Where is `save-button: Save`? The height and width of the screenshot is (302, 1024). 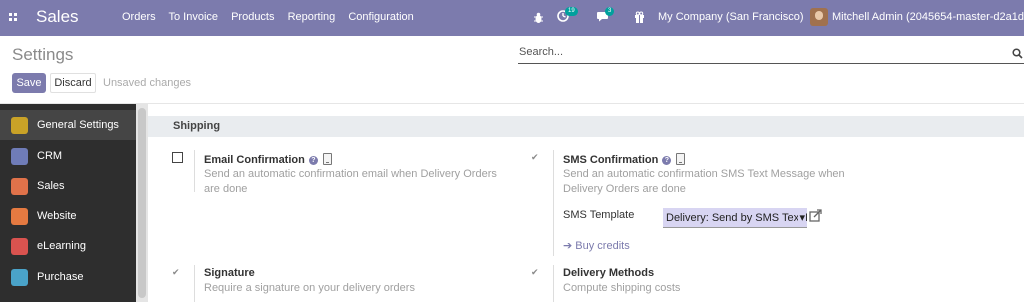 save-button: Save is located at coordinates (29, 83).